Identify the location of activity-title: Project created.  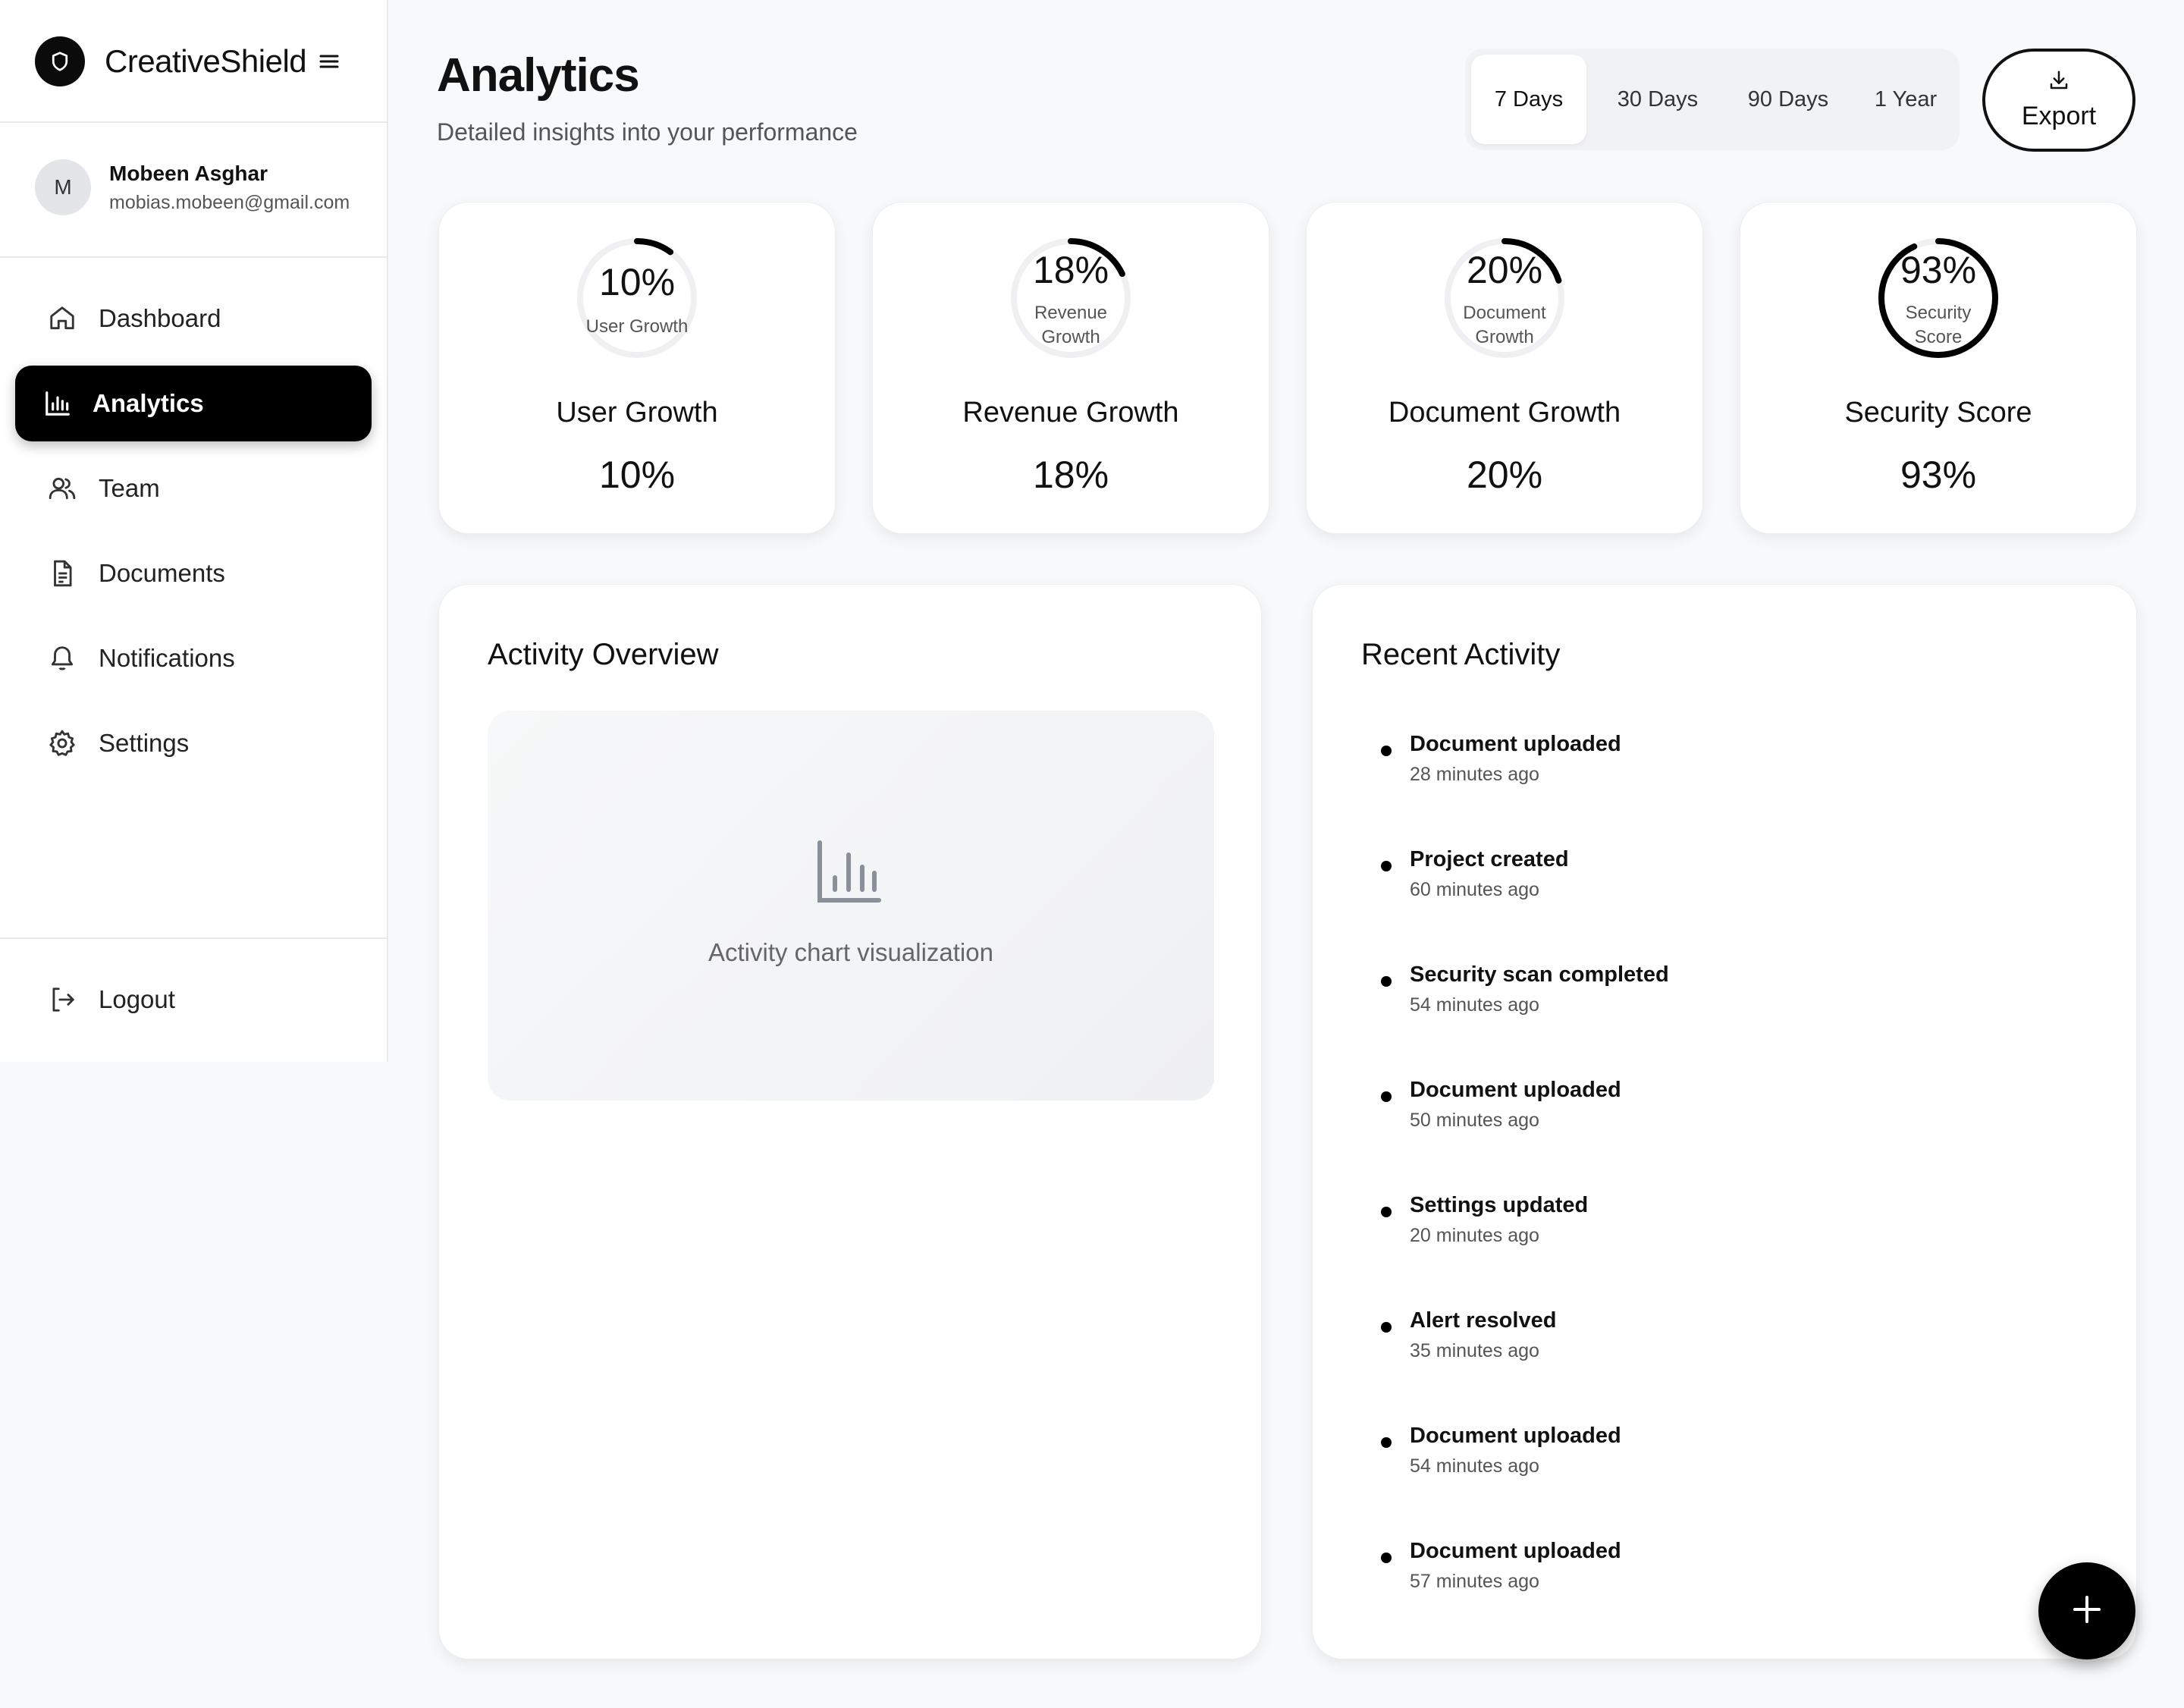
(1489, 859).